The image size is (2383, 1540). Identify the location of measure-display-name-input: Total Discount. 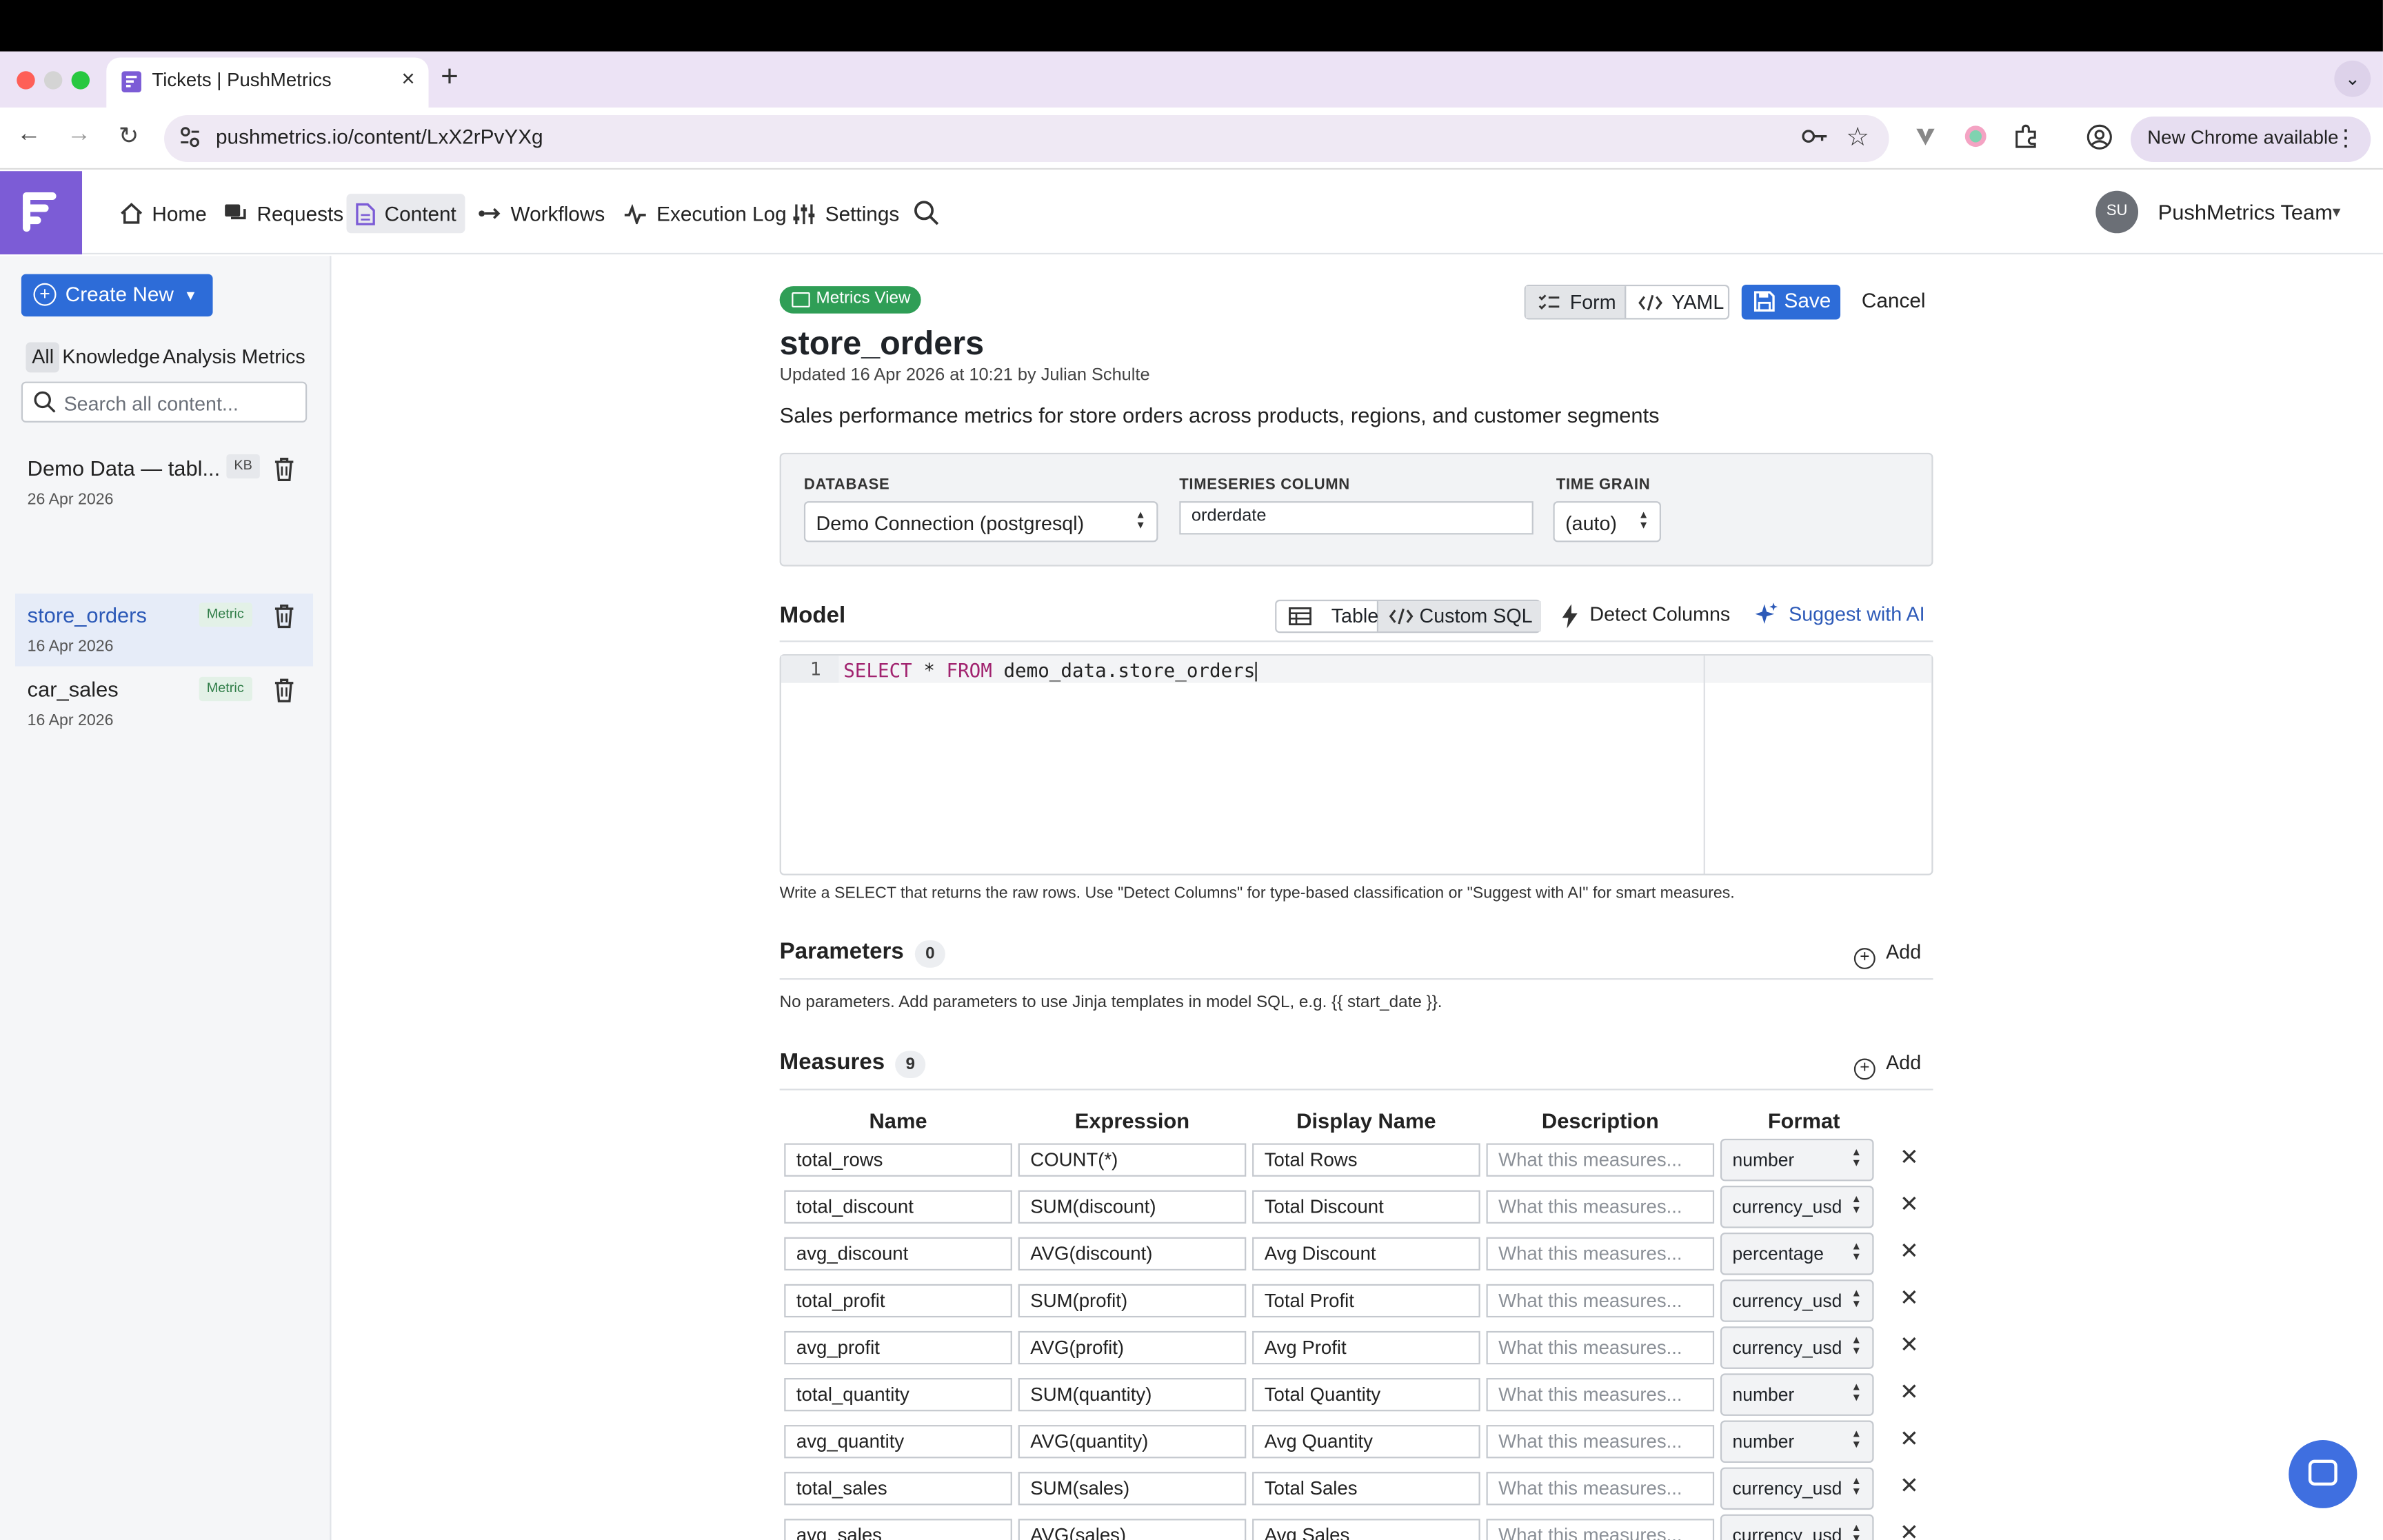
(1366, 1207).